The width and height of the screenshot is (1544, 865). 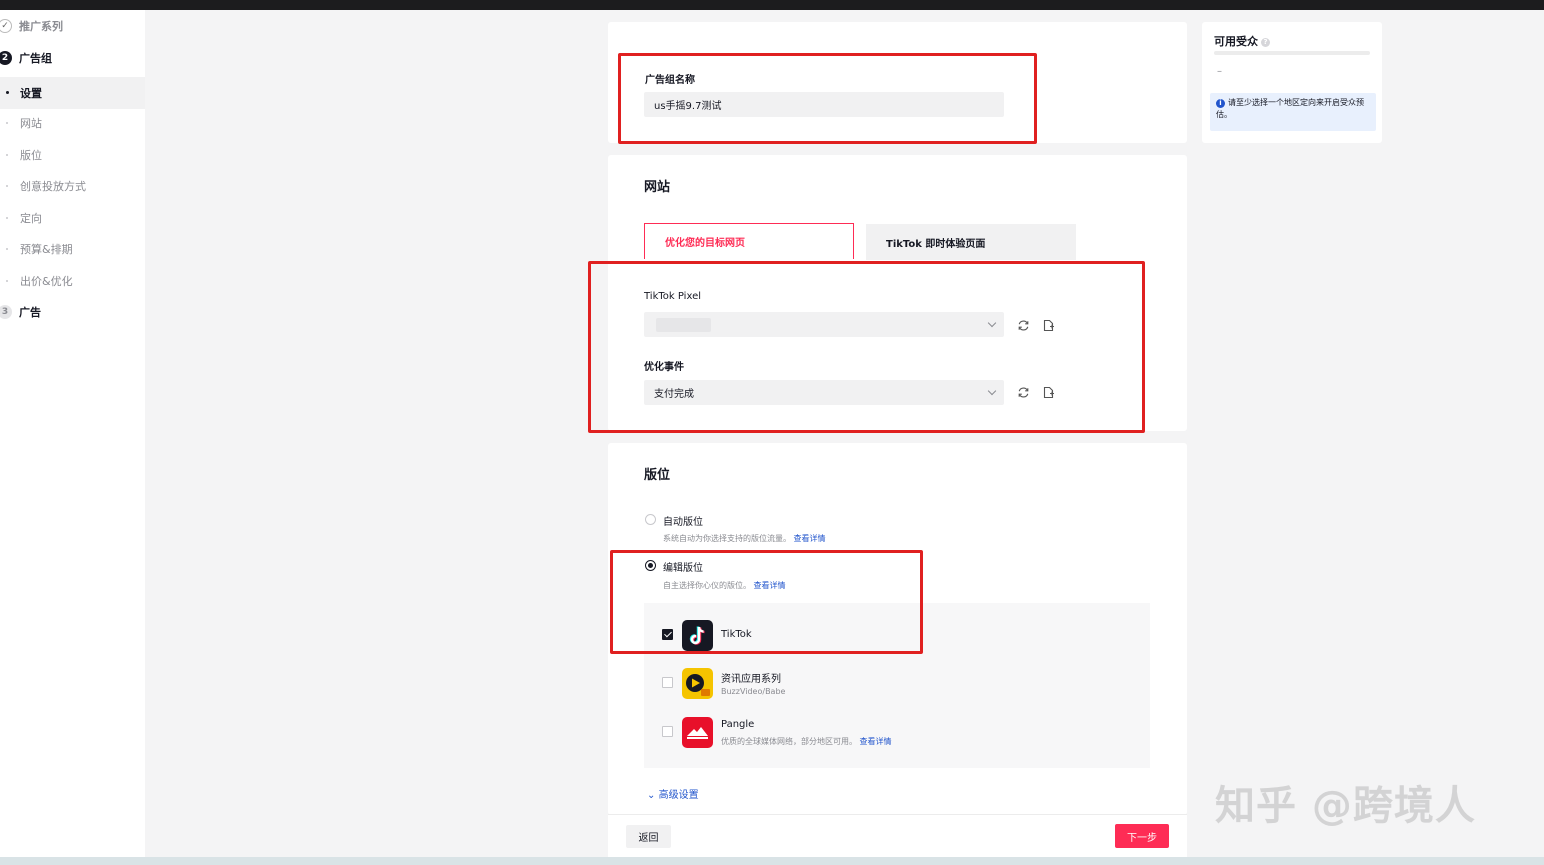 I want to click on advanced-settings-toggle: ⌄ 高级设置, so click(x=673, y=793).